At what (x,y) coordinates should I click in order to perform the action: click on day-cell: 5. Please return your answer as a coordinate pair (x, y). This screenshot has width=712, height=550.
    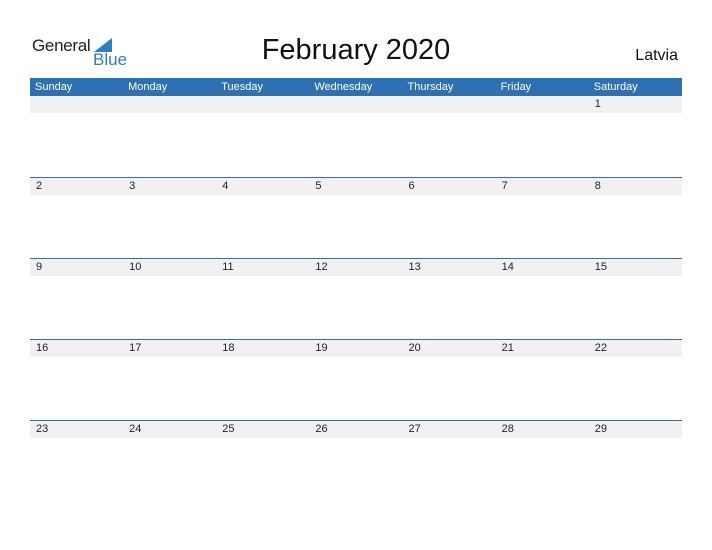
    Looking at the image, I should click on (318, 186).